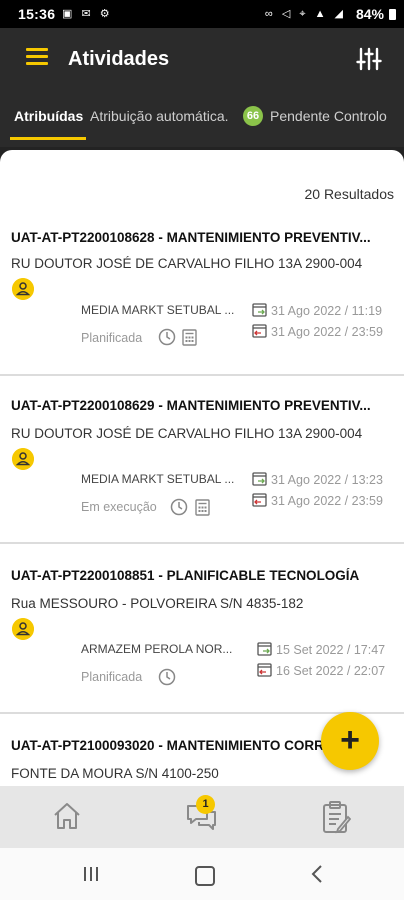  What do you see at coordinates (202, 60) in the screenshot?
I see `app-bar: Atividades` at bounding box center [202, 60].